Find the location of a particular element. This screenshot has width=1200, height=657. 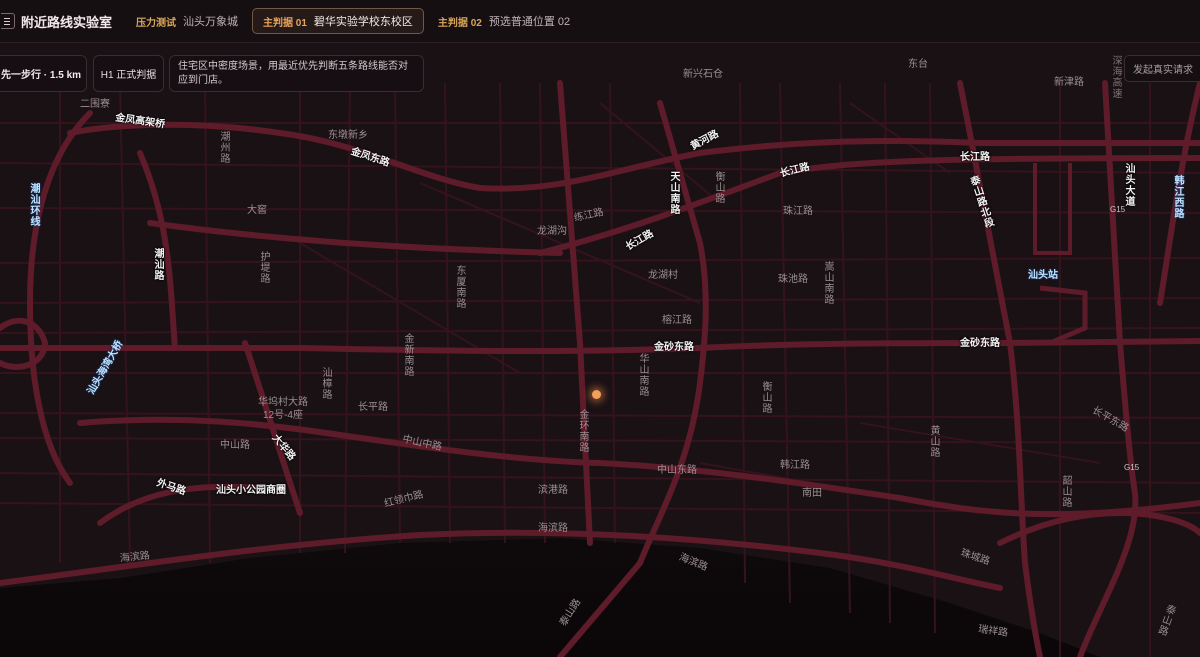

label-shantou-station: 汕头站 is located at coordinates (1043, 275).